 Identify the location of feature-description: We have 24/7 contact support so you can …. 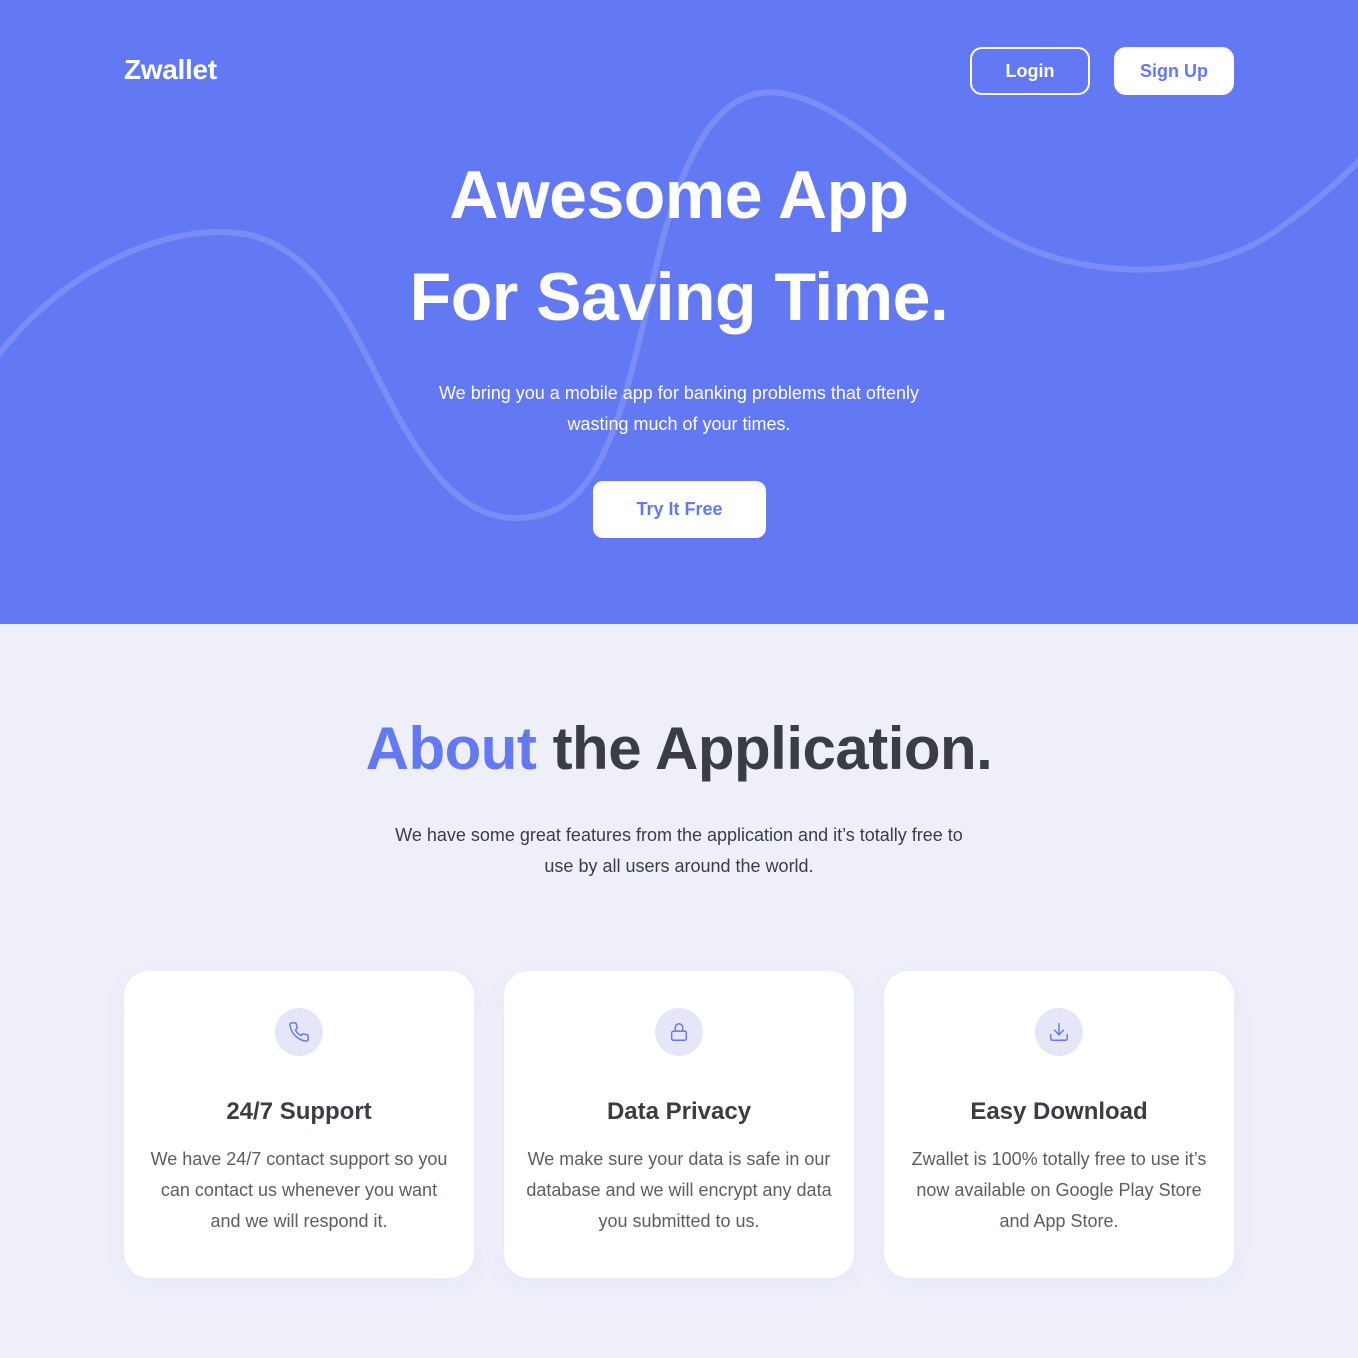
(299, 1190).